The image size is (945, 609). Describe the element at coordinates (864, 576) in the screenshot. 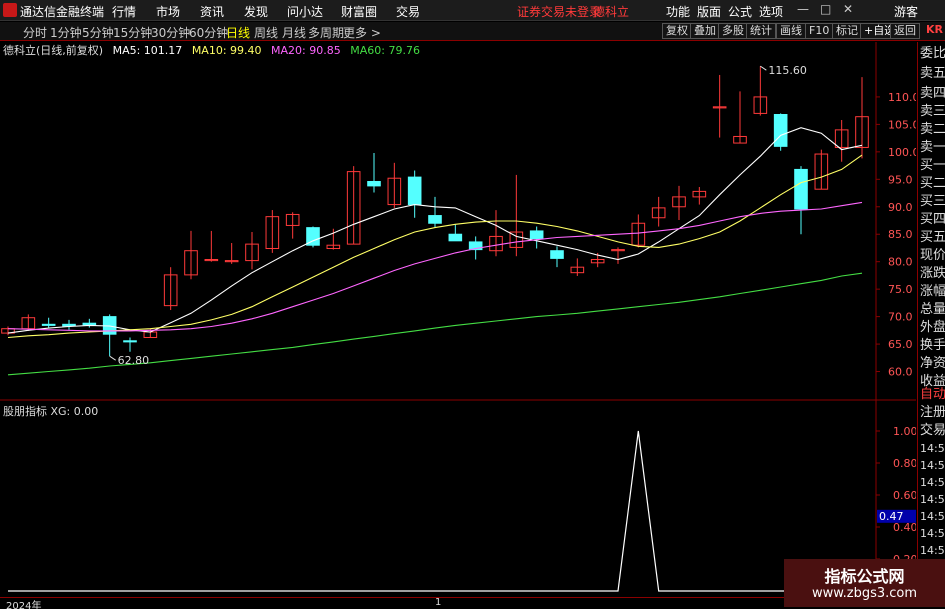

I see `watermark-title: 指标公式网` at that location.